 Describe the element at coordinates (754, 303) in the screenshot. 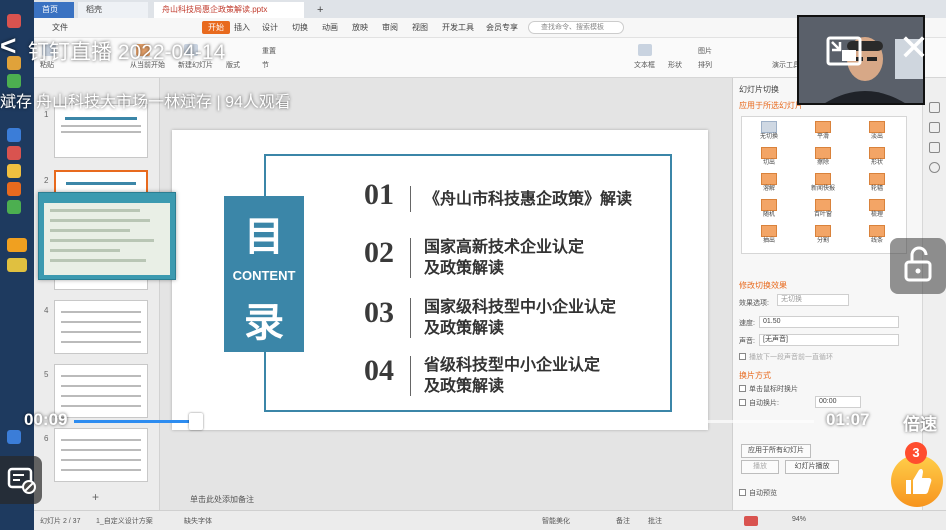

I see `effect-option-label: 效果选项:` at that location.